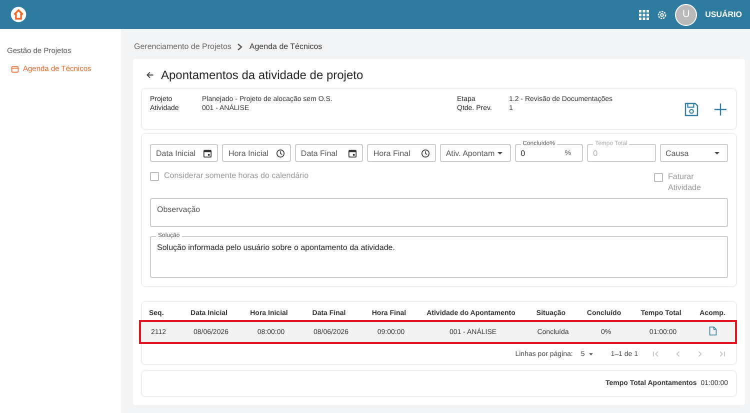 The height and width of the screenshot is (413, 750). What do you see at coordinates (285, 46) in the screenshot?
I see `breadcrumb-link: Agenda de Técnicos` at bounding box center [285, 46].